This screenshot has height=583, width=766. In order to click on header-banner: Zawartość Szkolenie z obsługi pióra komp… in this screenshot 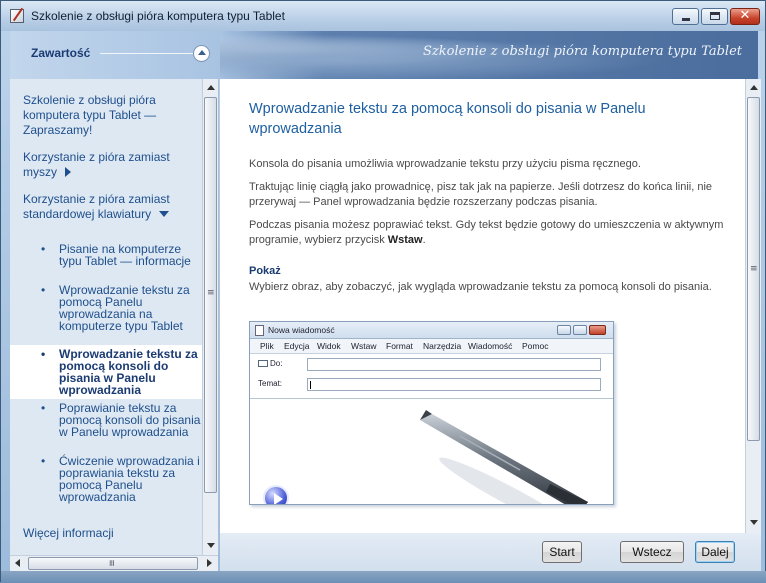, I will do `click(384, 55)`.